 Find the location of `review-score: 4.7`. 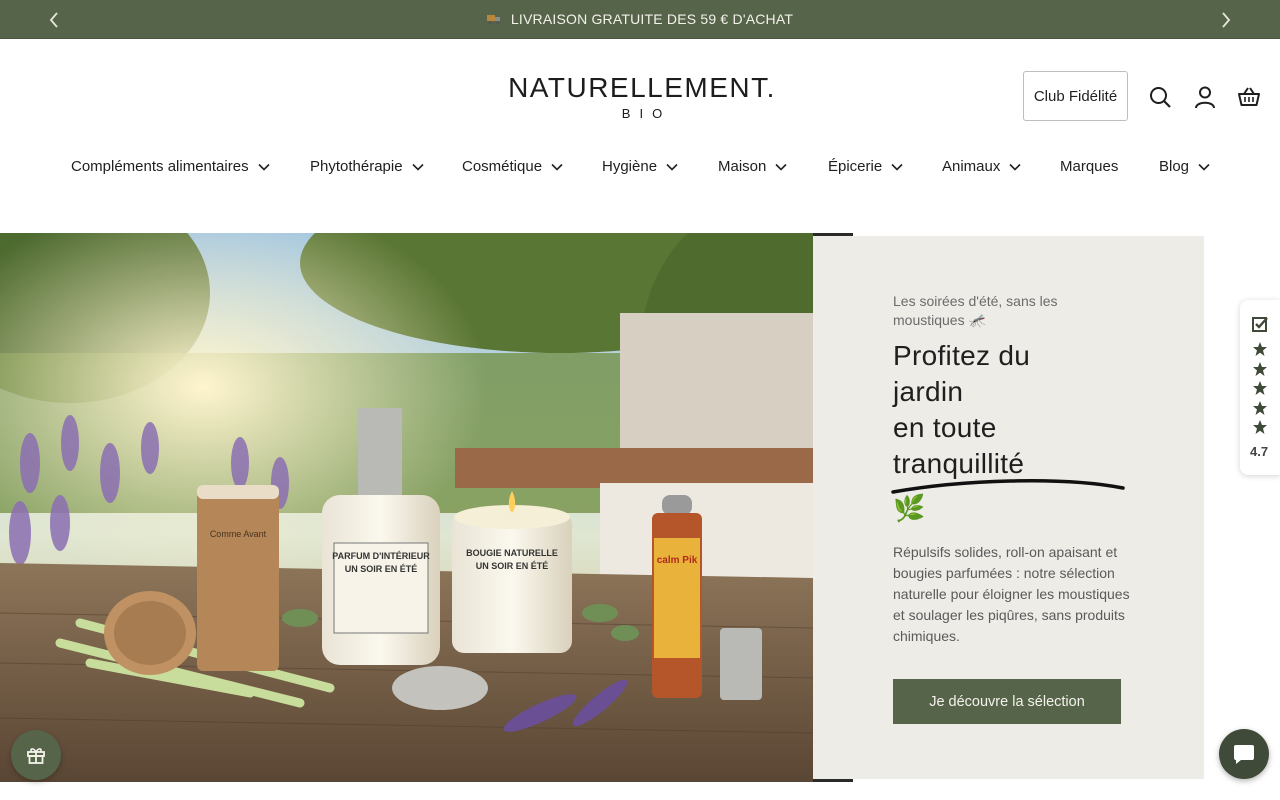

review-score: 4.7 is located at coordinates (1259, 451).